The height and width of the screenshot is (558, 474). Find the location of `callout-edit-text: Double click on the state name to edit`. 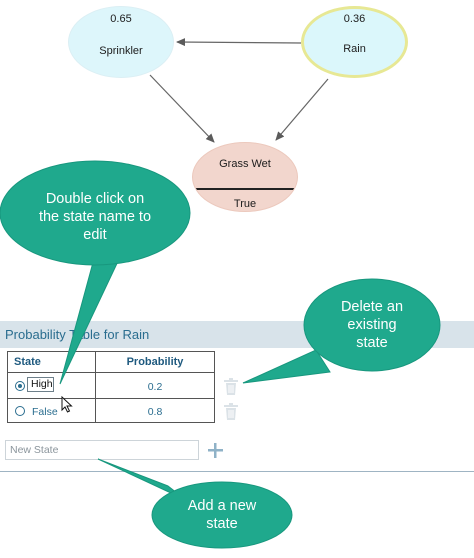

callout-edit-text: Double click on the state name to edit is located at coordinates (95, 217).